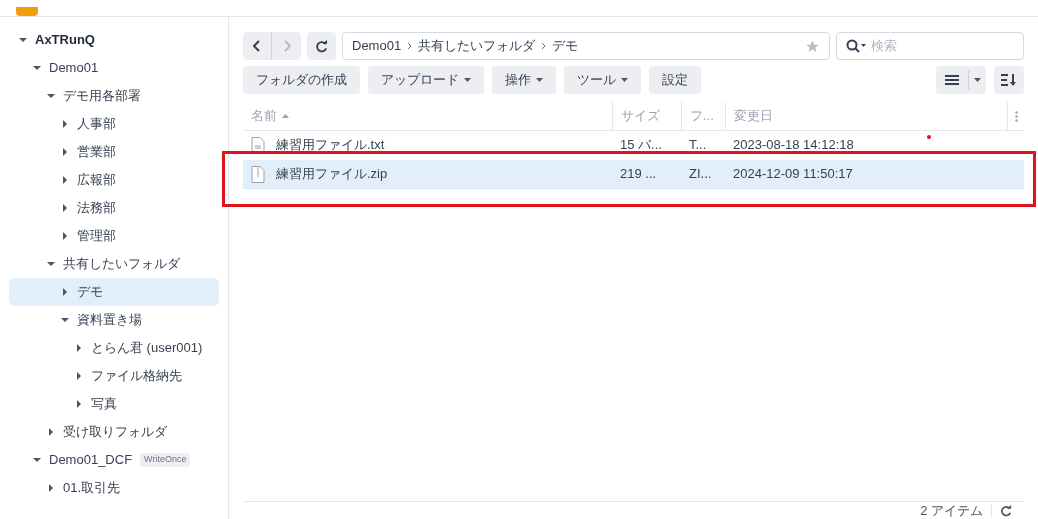  Describe the element at coordinates (952, 80) in the screenshot. I see `list-icon` at that location.